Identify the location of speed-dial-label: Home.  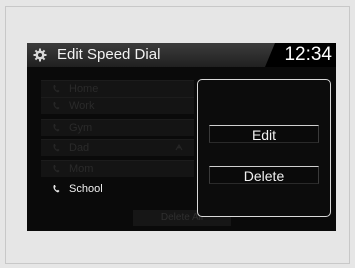
(84, 89).